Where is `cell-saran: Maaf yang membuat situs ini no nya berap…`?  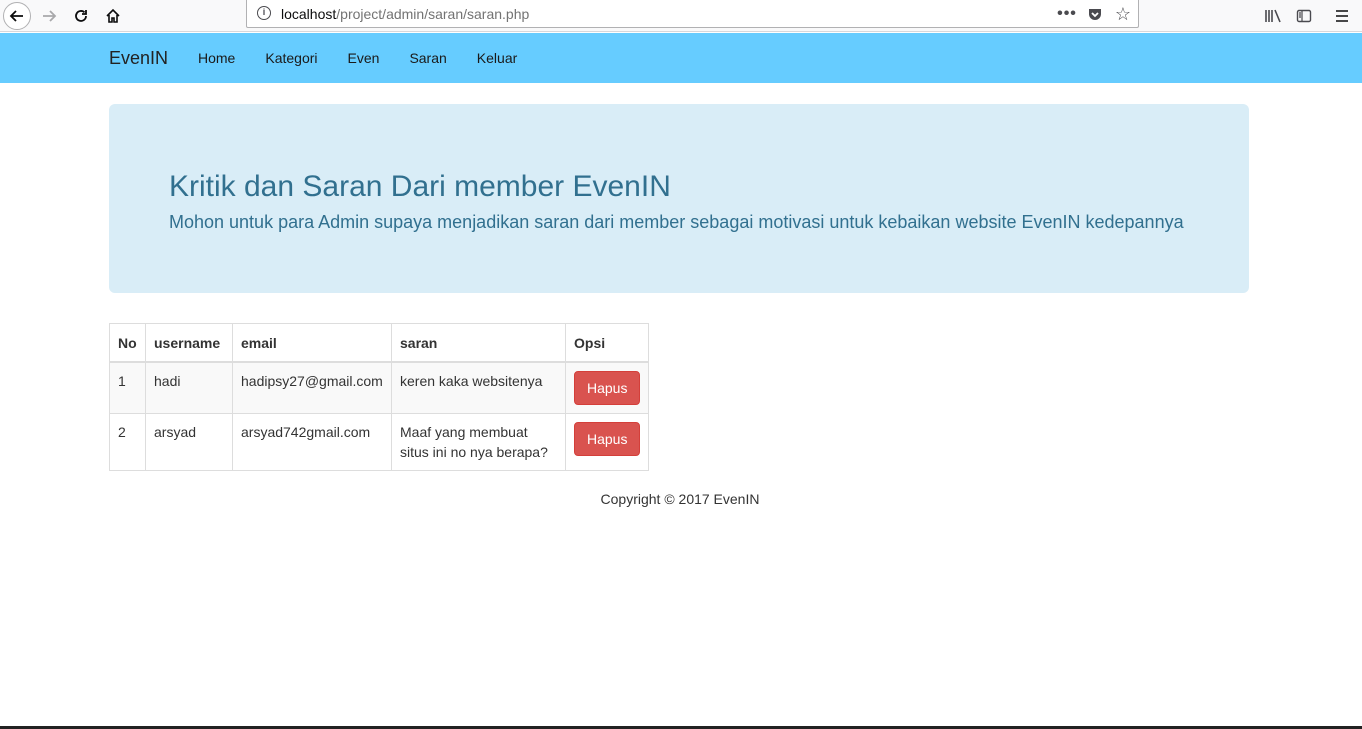 cell-saran: Maaf yang membuat situs ini no nya berap… is located at coordinates (478, 441).